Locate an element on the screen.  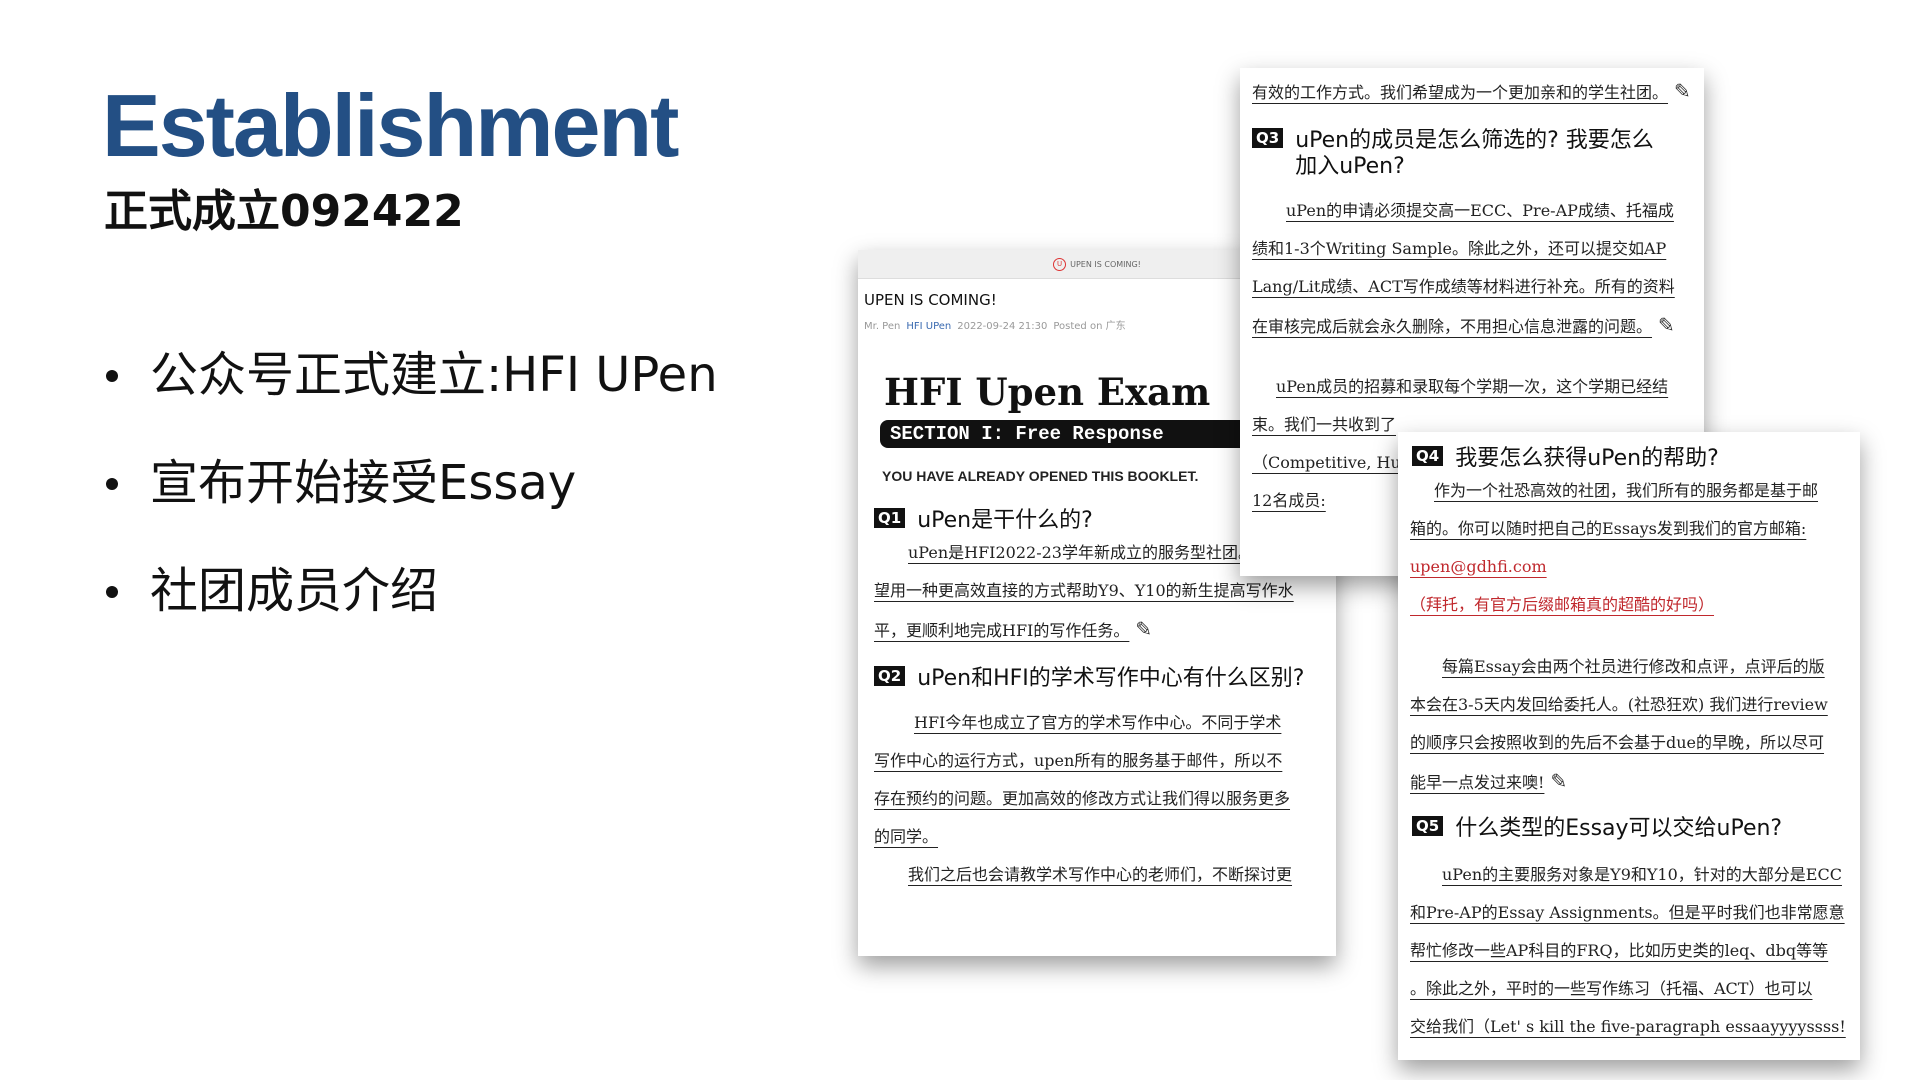
question-heading: Q2 uPen和HFI的学术写作中心有什么区别? is located at coordinates (1105, 676).